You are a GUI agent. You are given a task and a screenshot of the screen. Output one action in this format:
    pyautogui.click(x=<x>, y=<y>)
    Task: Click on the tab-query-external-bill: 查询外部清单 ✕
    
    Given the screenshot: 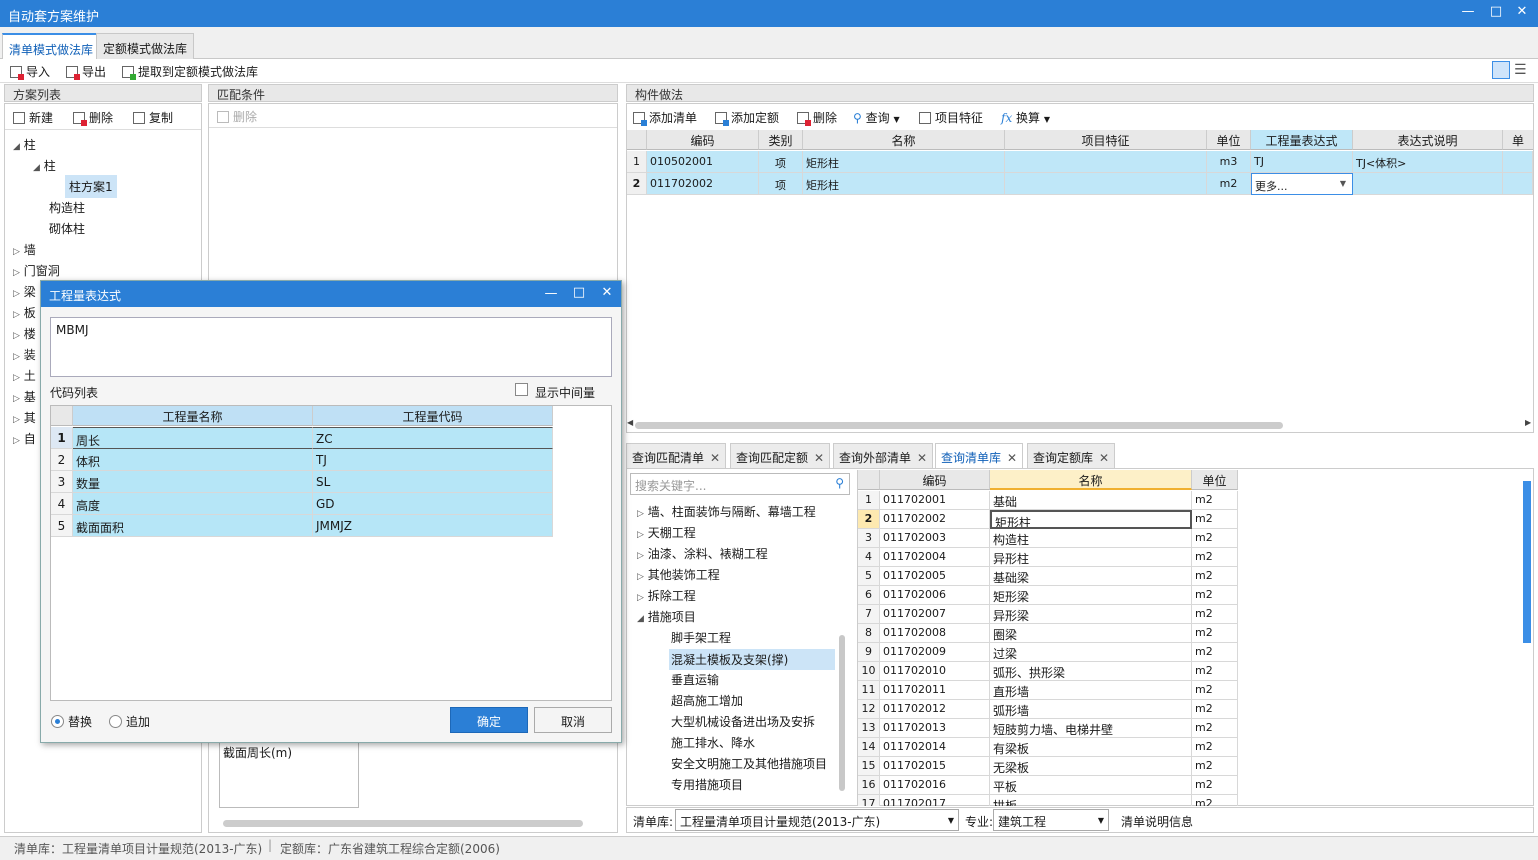 What is the action you would take?
    pyautogui.click(x=883, y=455)
    